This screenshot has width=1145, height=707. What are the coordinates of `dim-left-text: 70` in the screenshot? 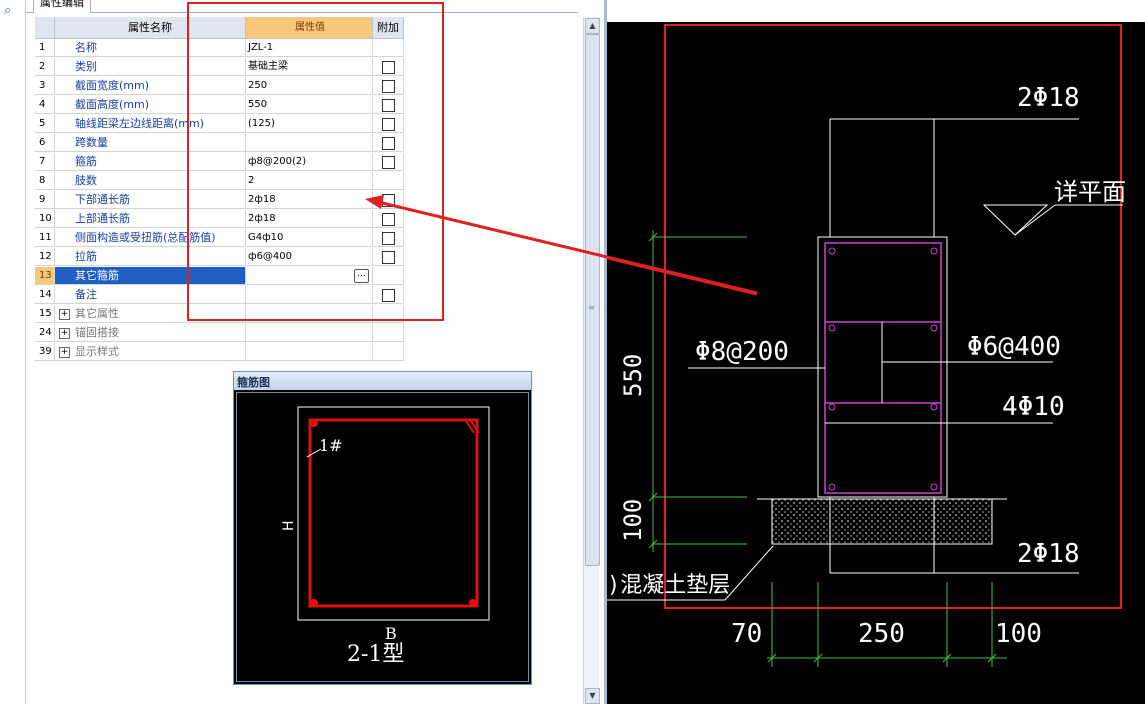 It's located at (746, 634).